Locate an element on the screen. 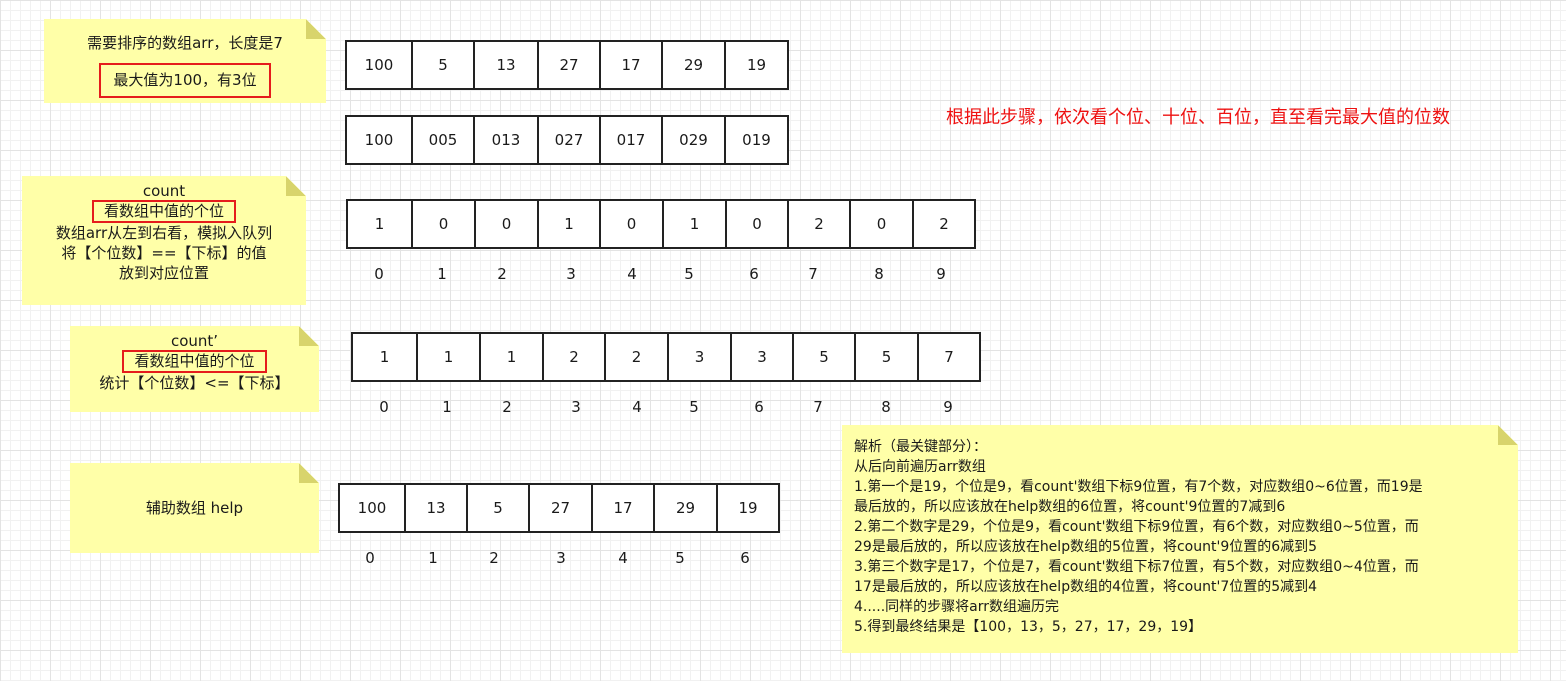 This screenshot has height=681, width=1566. analysis-line: 4.....同样的步骤将arr数组遍历完 is located at coordinates (957, 607).